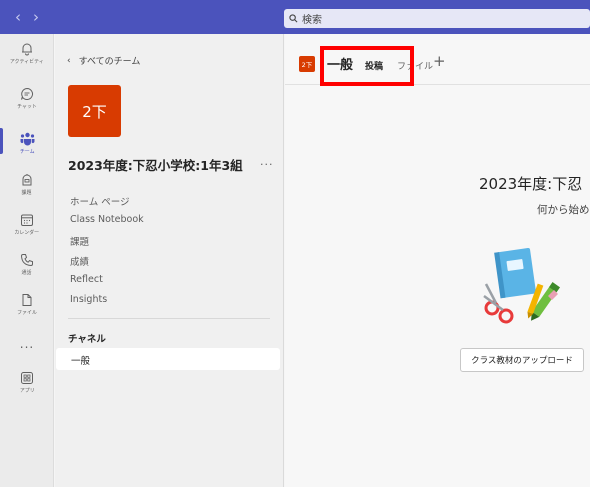 The width and height of the screenshot is (590, 487). I want to click on rail-label: ファイル, so click(27, 313).